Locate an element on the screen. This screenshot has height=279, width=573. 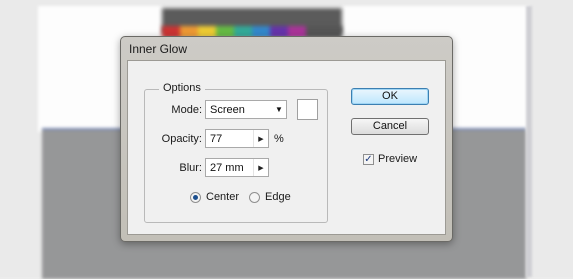
center-radio is located at coordinates (195, 197).